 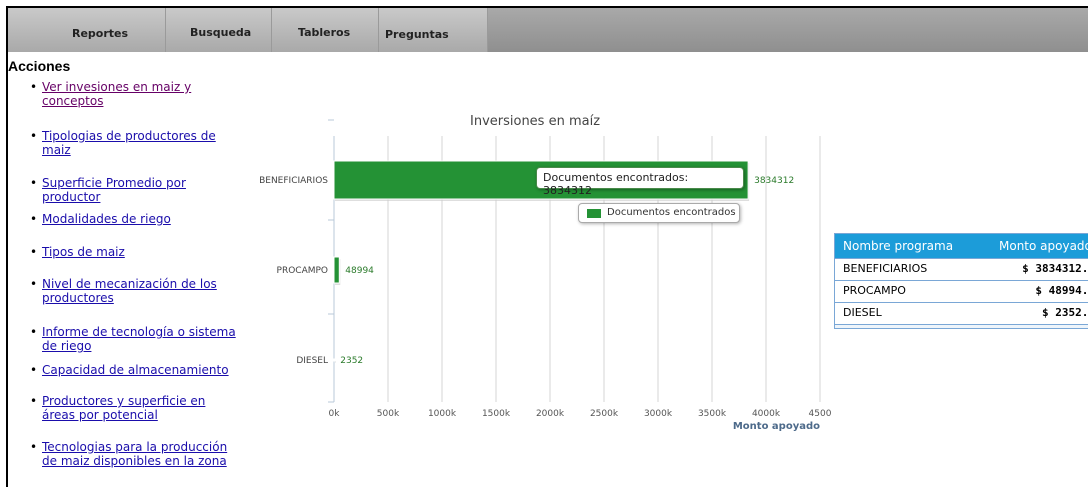 What do you see at coordinates (1061, 290) in the screenshot?
I see `amount-cell: $ 48994.0` at bounding box center [1061, 290].